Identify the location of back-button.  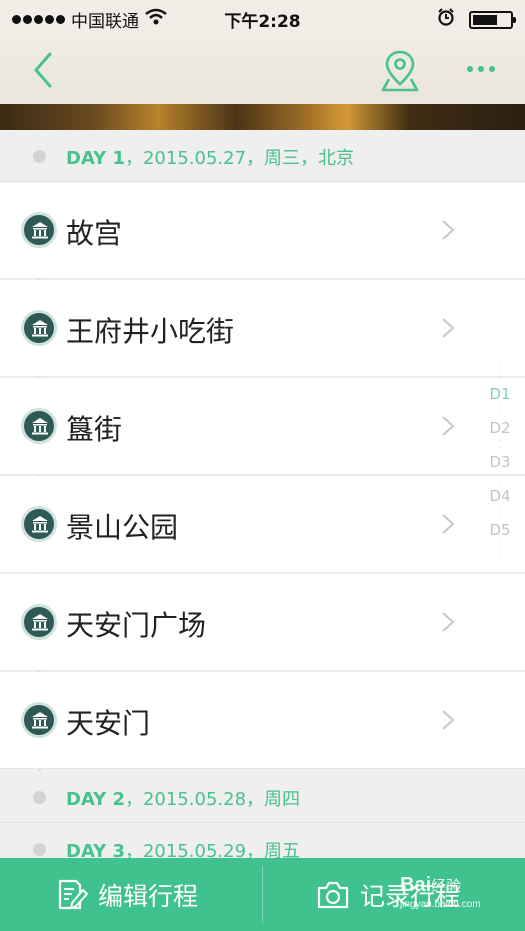
(44, 70).